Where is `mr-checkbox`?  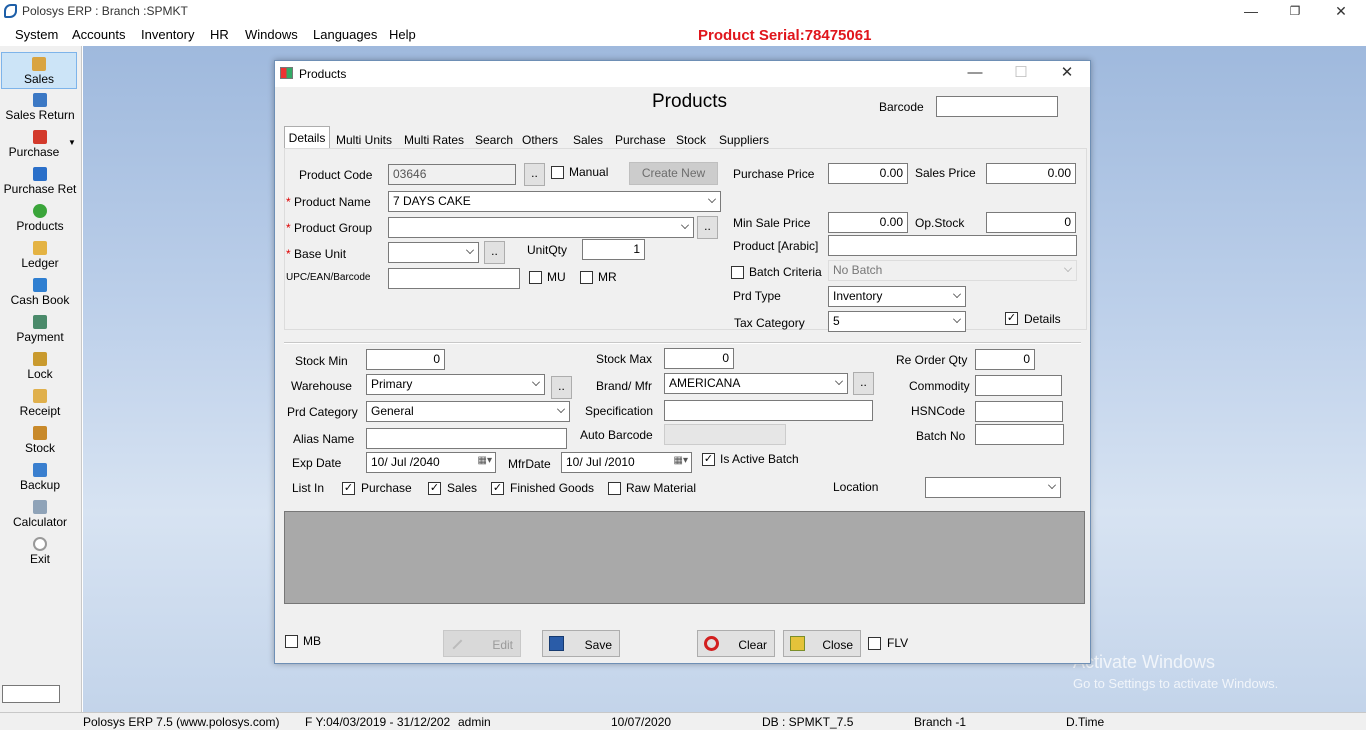 mr-checkbox is located at coordinates (586, 277).